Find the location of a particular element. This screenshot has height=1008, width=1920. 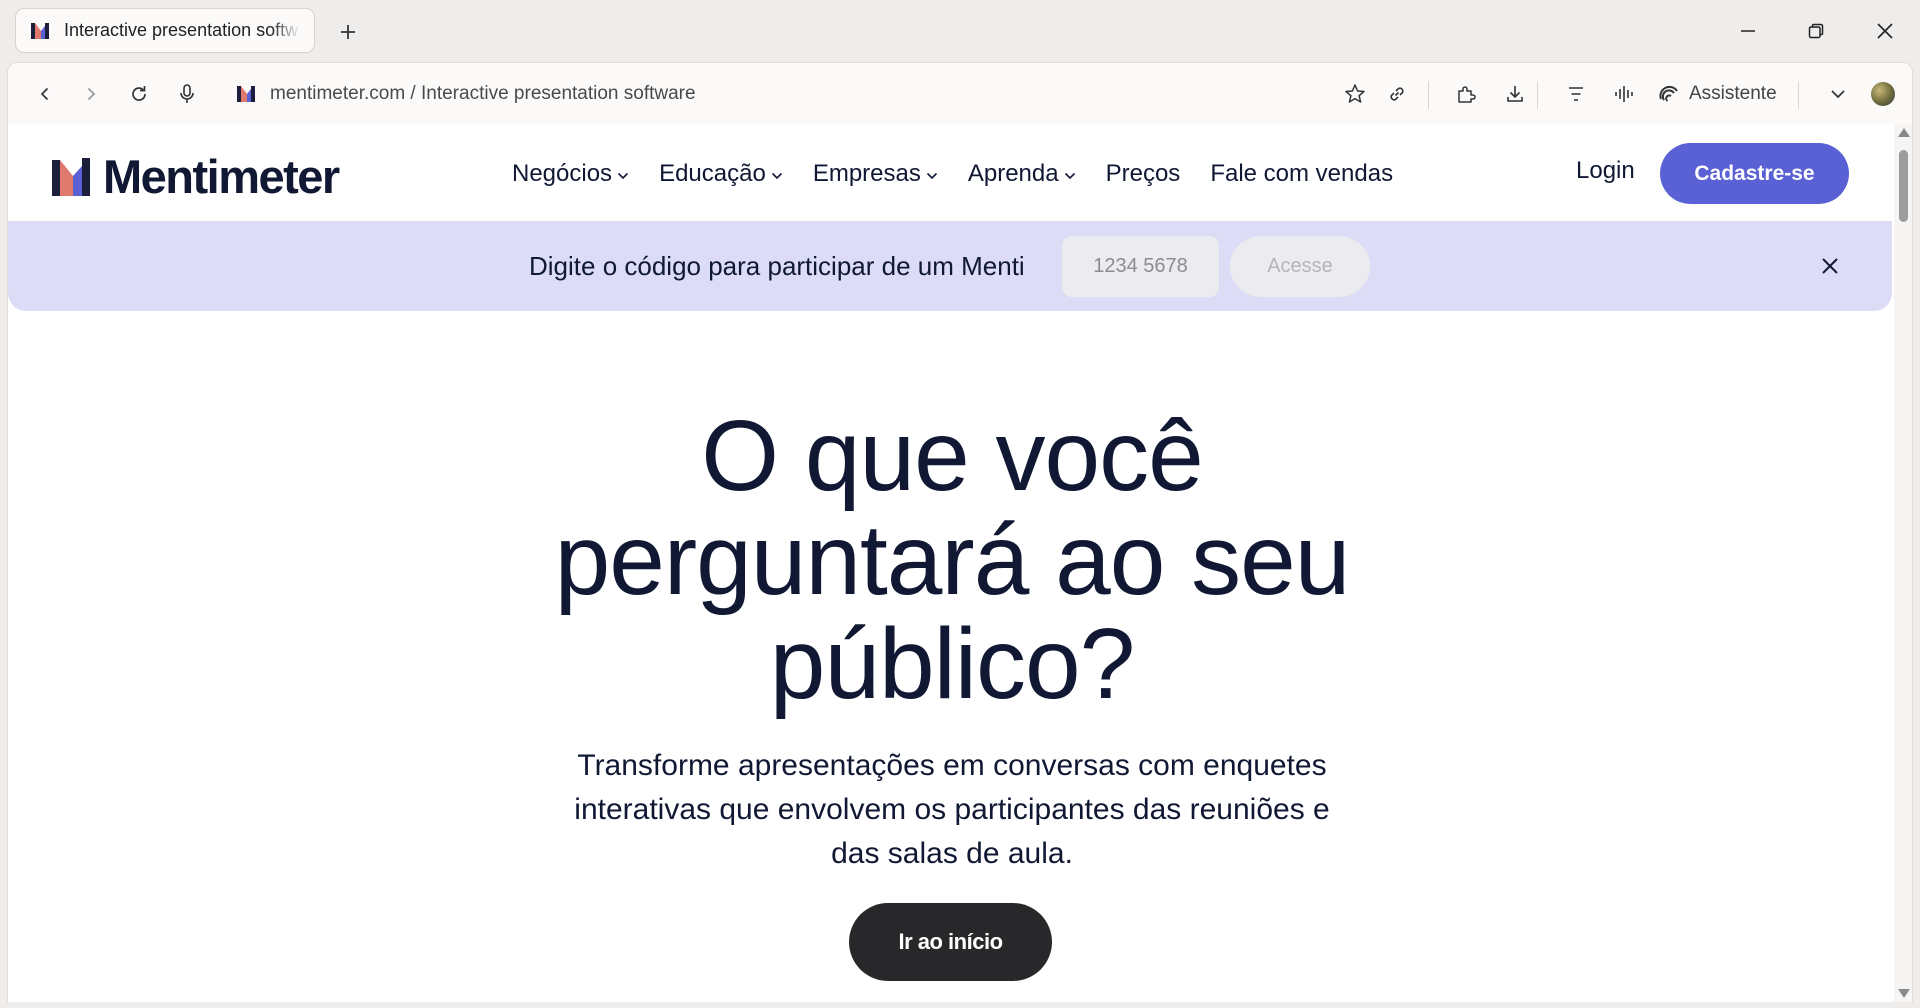

back-icon is located at coordinates (45, 94).